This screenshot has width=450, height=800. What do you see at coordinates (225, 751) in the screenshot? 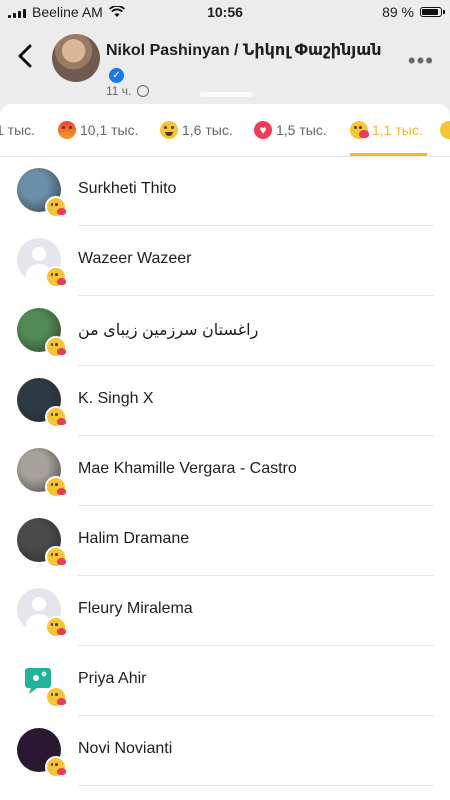
I see `list-item: Novi Novianti` at bounding box center [225, 751].